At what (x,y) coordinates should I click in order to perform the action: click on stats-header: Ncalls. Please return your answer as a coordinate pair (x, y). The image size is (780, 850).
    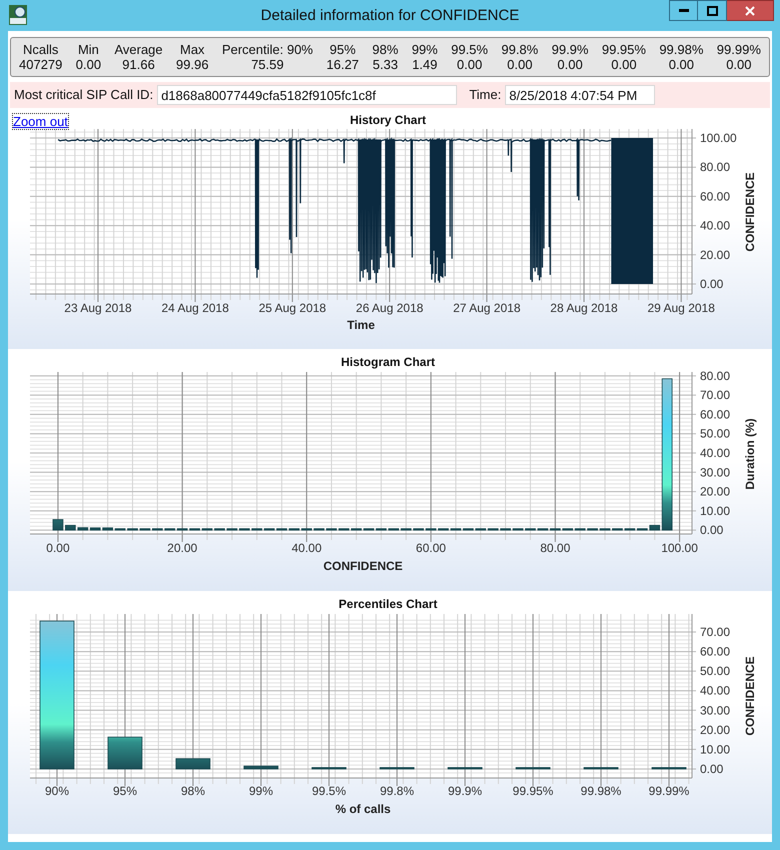
    Looking at the image, I should click on (40, 49).